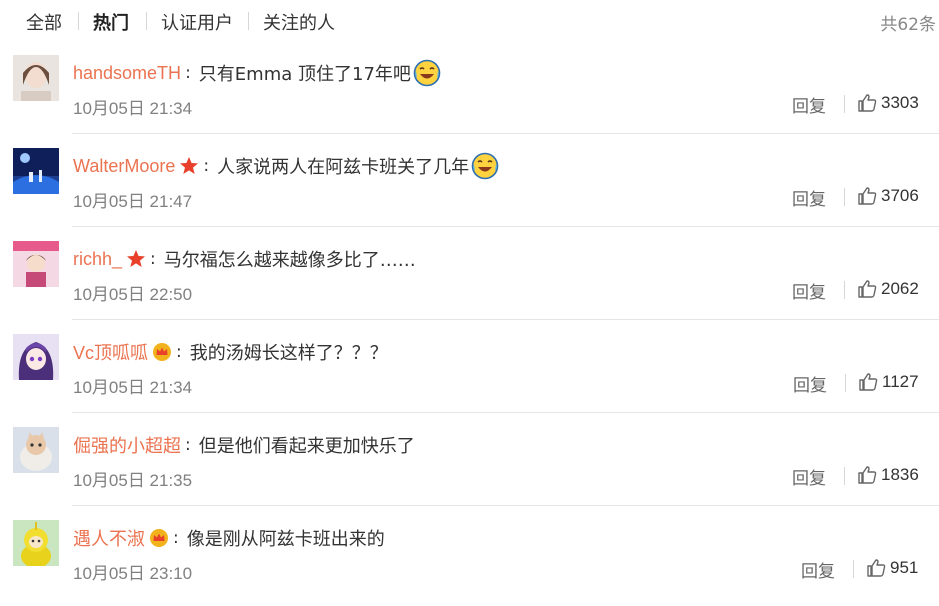  I want to click on comment-text: 但是他们看起来更加快乐了, so click(306, 446).